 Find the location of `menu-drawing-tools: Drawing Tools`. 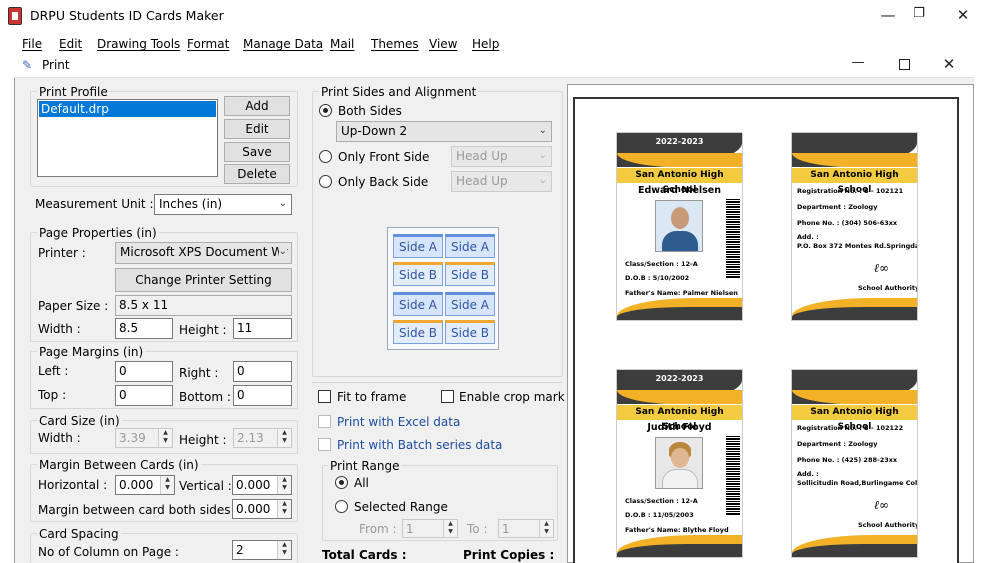

menu-drawing-tools: Drawing Tools is located at coordinates (138, 44).